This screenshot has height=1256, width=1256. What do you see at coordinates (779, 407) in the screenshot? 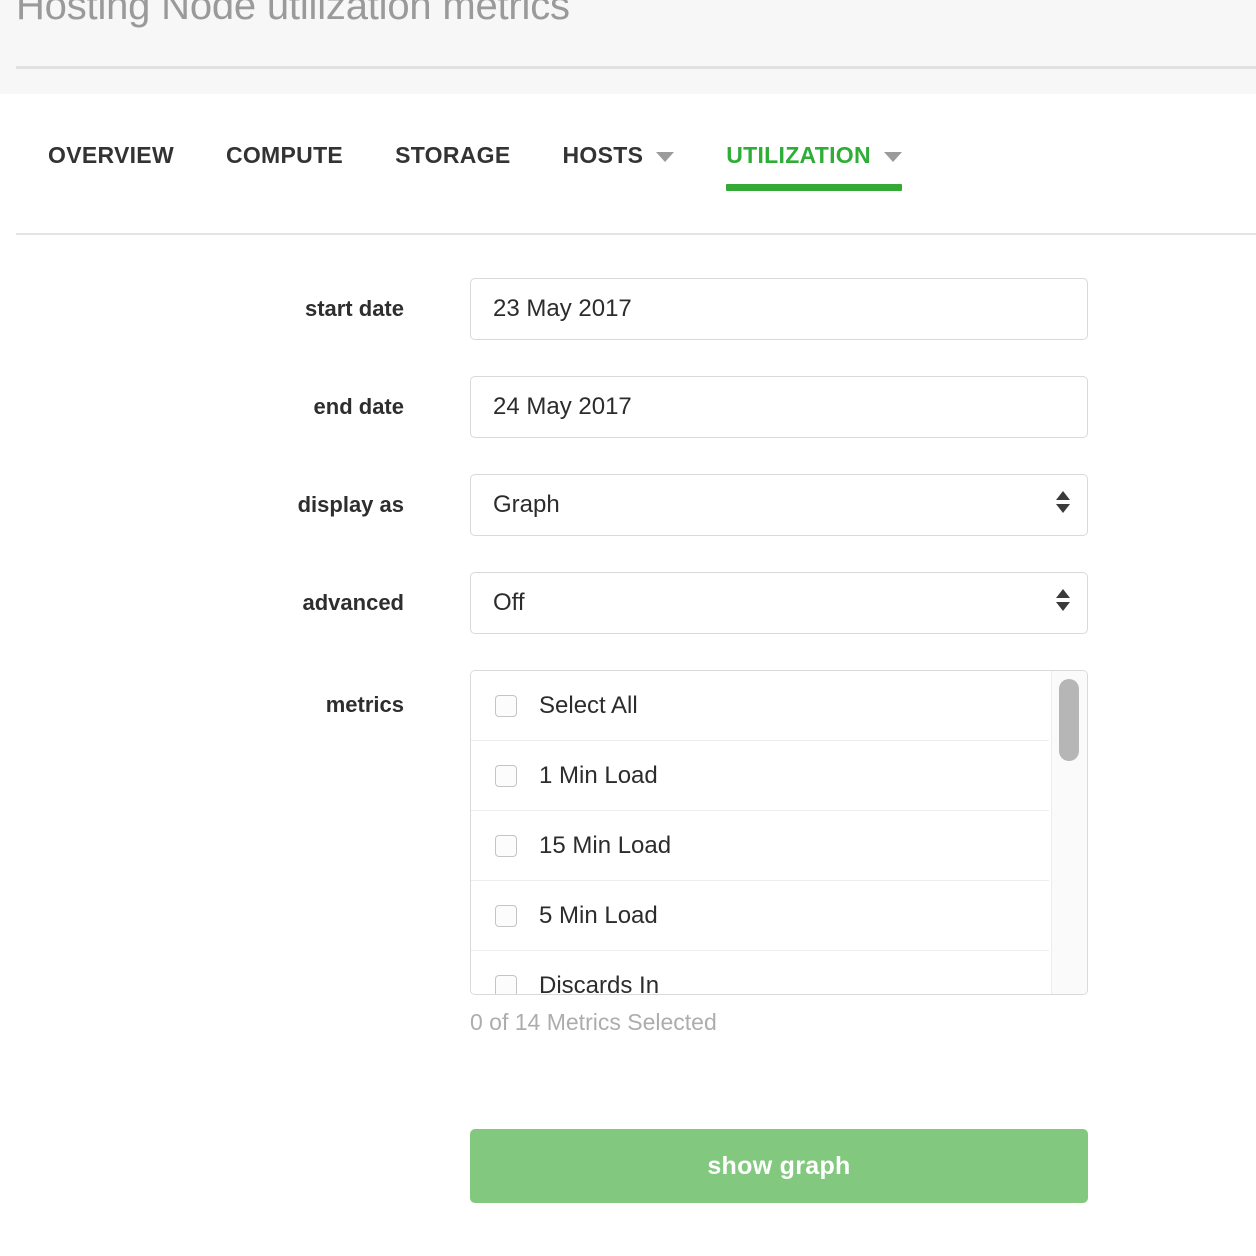
I see `end-date-input` at bounding box center [779, 407].